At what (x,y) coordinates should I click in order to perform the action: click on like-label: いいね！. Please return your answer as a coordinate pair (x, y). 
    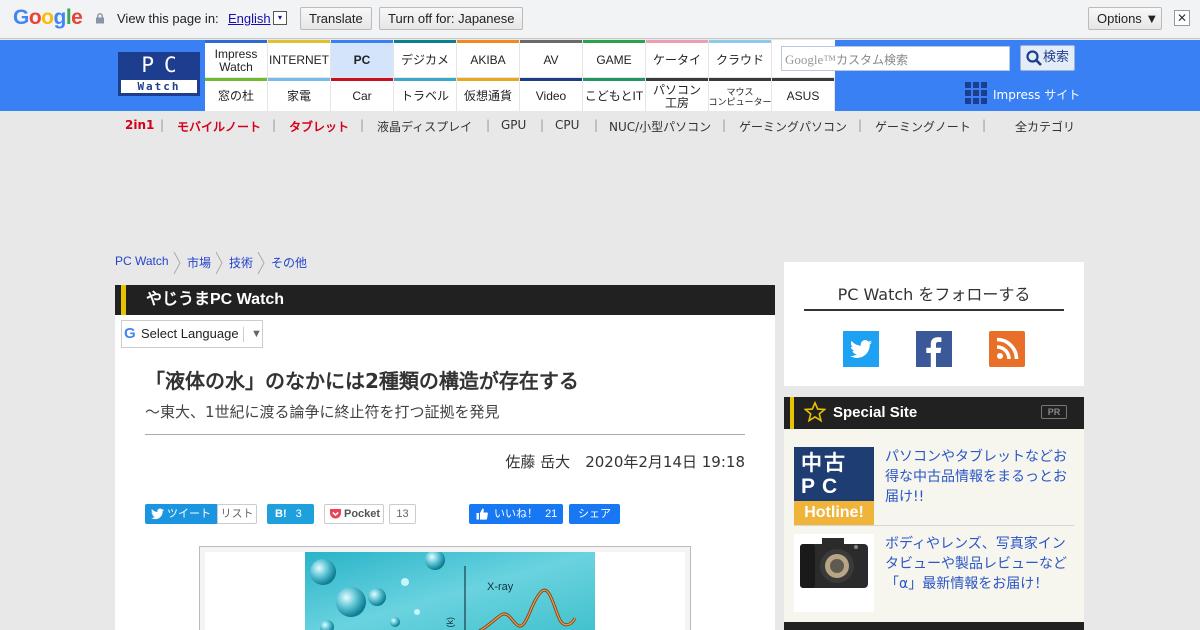
    Looking at the image, I should click on (516, 514).